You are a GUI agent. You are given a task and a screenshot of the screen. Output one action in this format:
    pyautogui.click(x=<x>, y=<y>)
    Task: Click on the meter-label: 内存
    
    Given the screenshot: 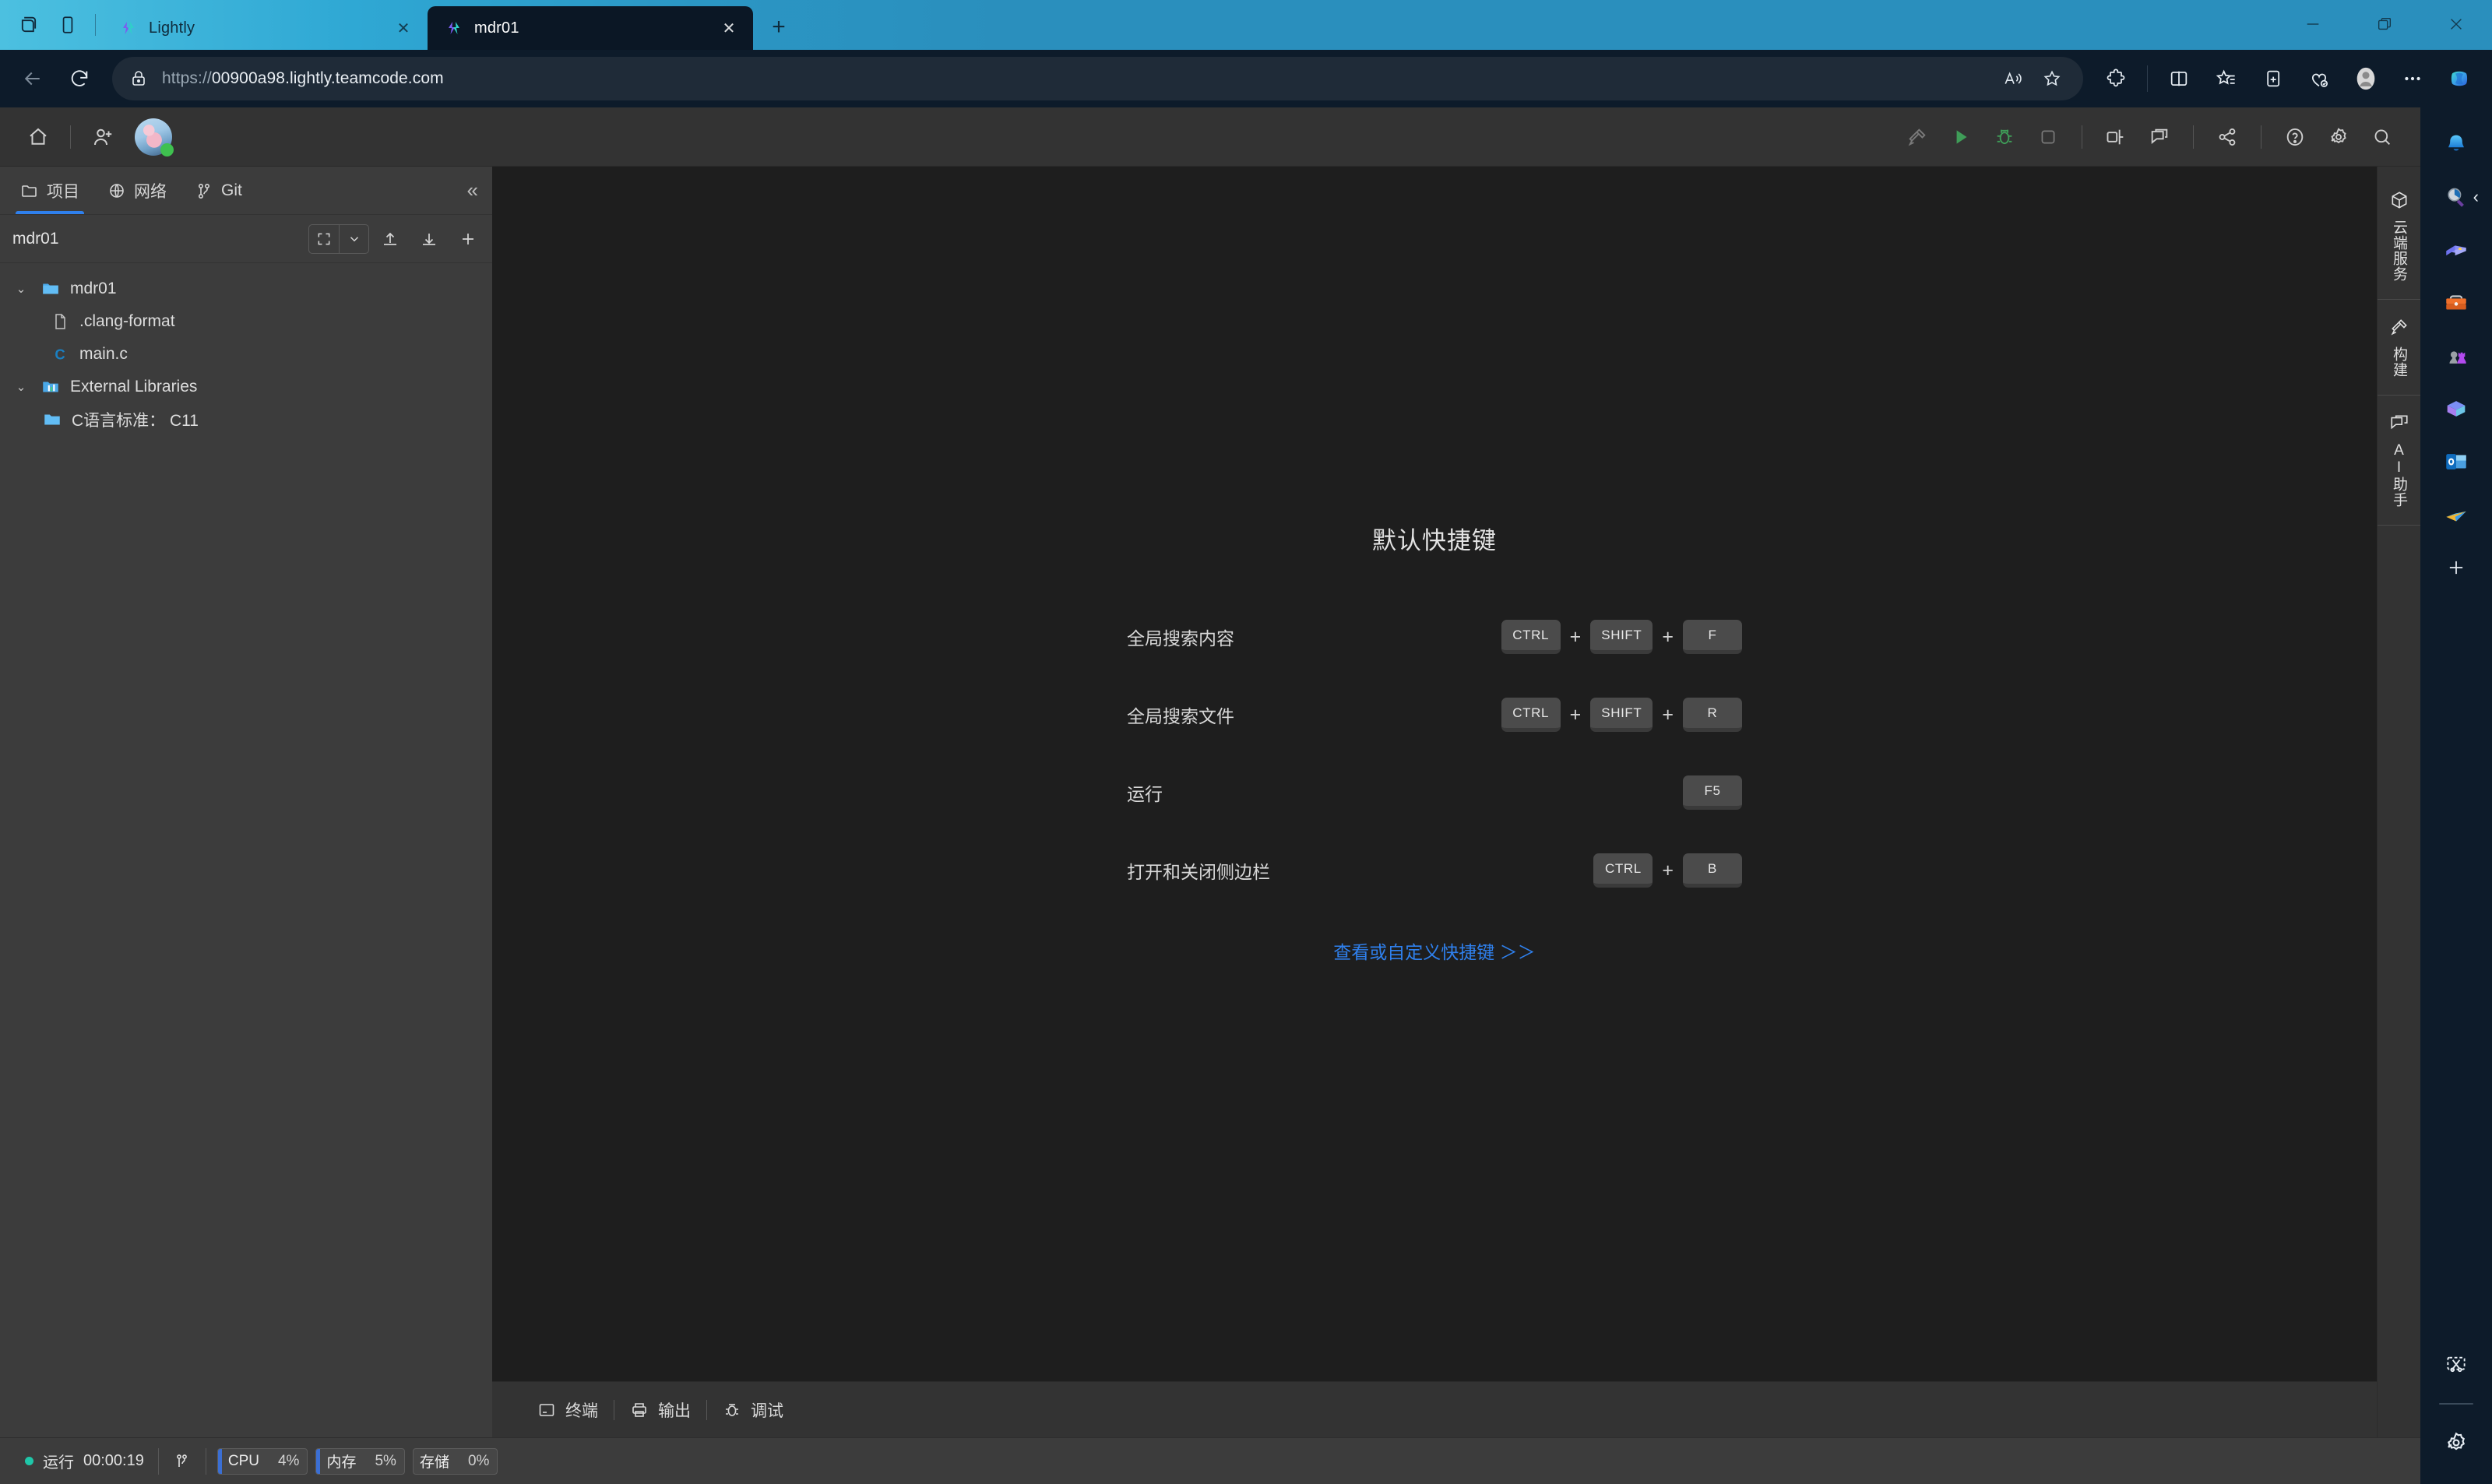 What is the action you would take?
    pyautogui.click(x=342, y=1463)
    